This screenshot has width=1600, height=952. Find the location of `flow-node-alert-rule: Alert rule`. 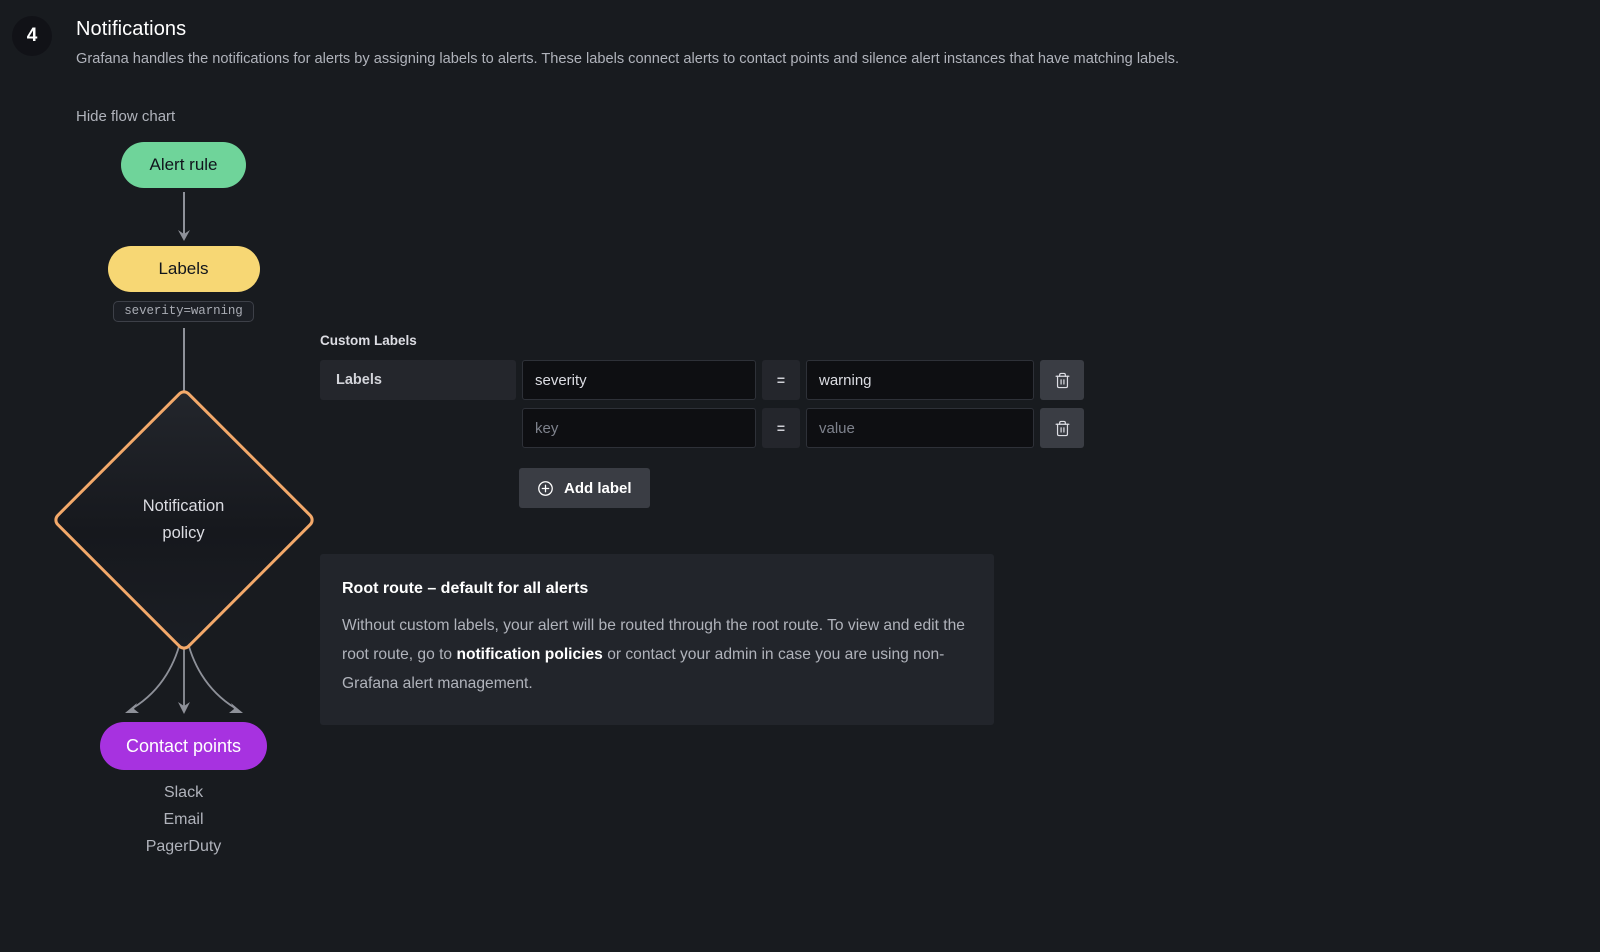

flow-node-alert-rule: Alert rule is located at coordinates (183, 165).